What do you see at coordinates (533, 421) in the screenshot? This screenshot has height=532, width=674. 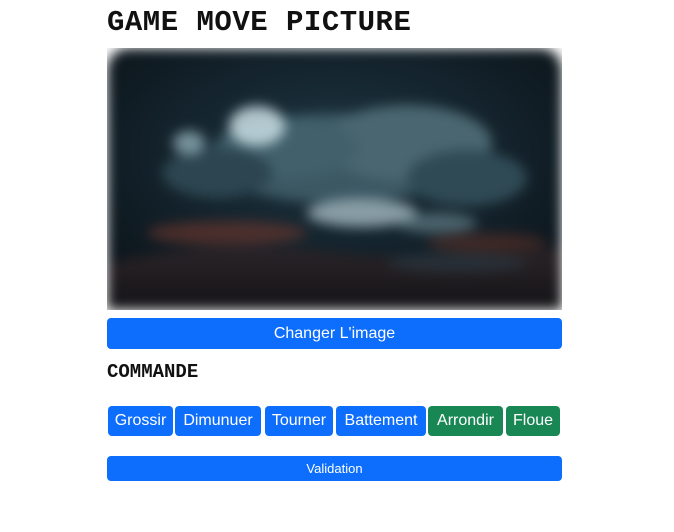 I see `floue-button: Floue` at bounding box center [533, 421].